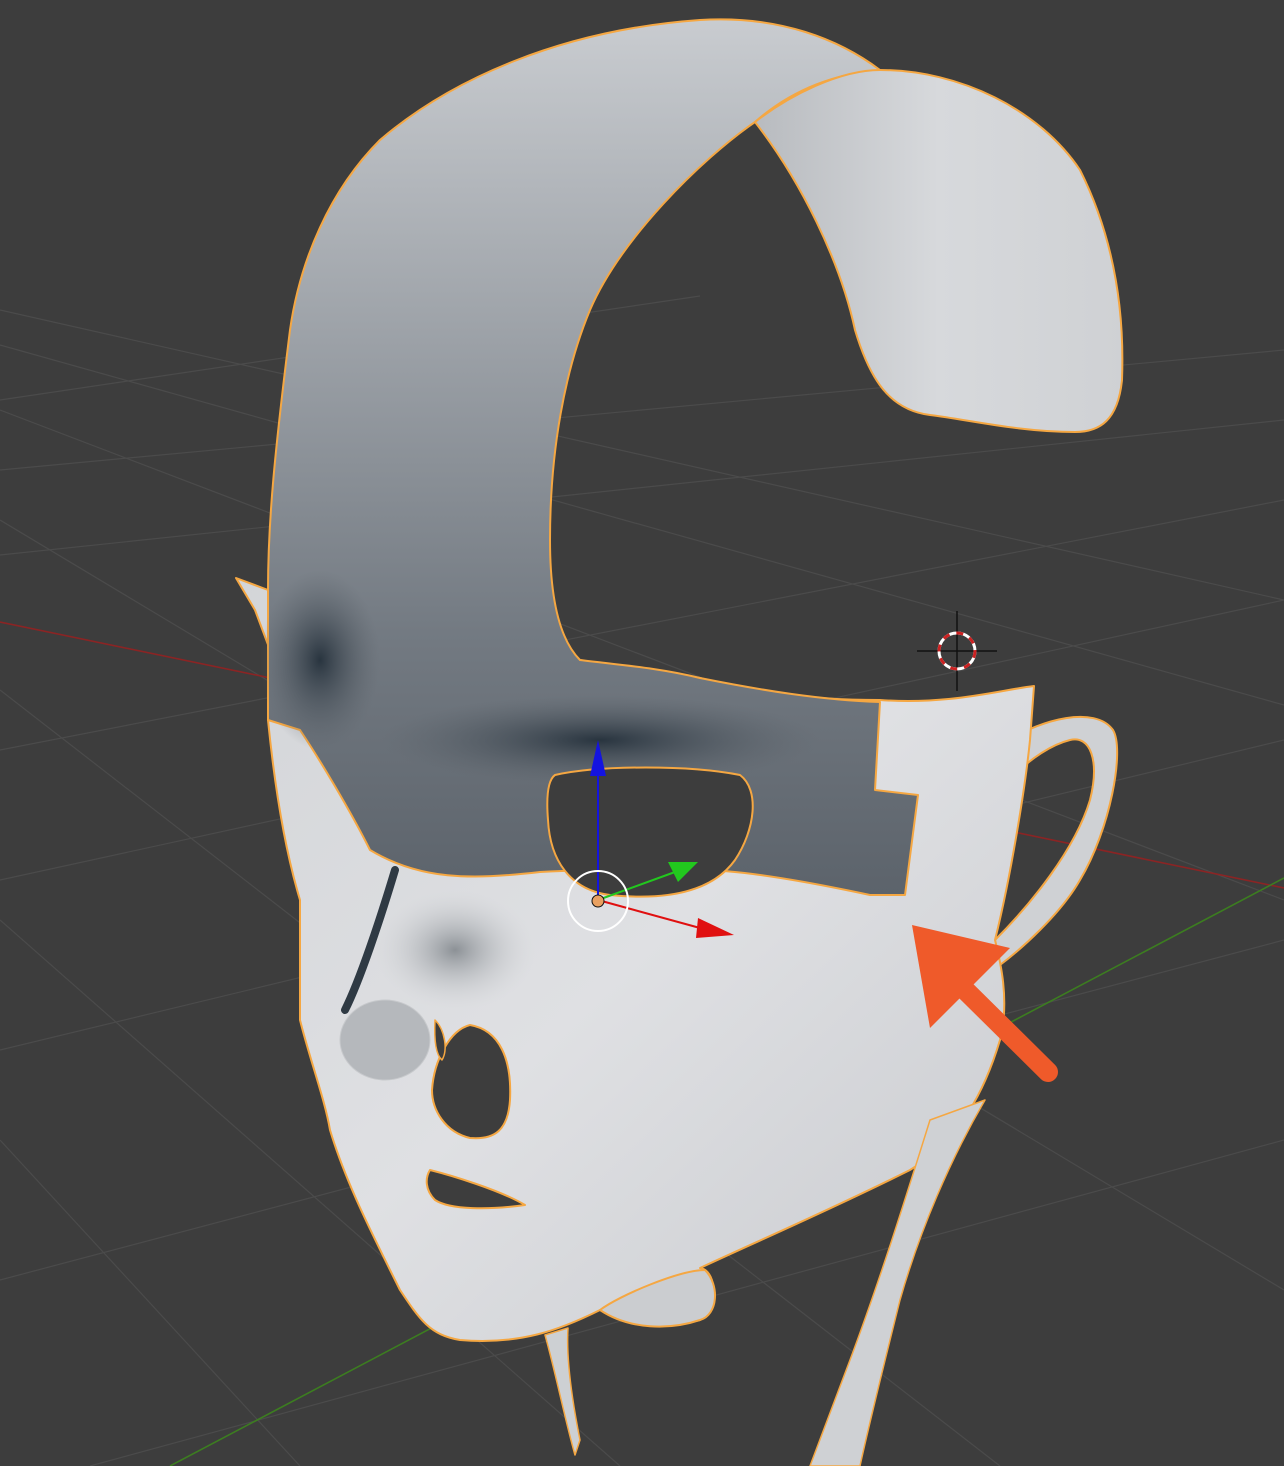 Image resolution: width=1284 pixels, height=1466 pixels. Describe the element at coordinates (957, 651) in the screenshot. I see `3d-cursor-icon` at that location.